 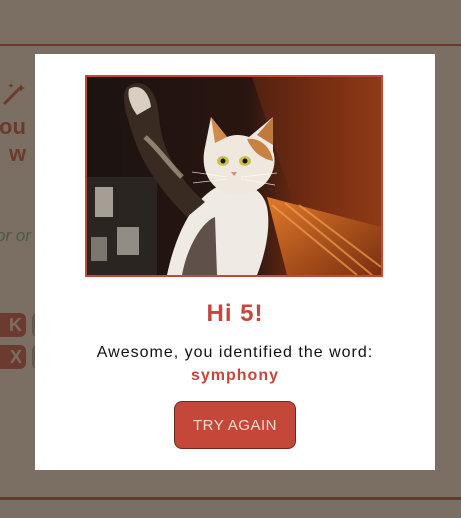 What do you see at coordinates (15, 96) in the screenshot?
I see `magic-wand-icon` at bounding box center [15, 96].